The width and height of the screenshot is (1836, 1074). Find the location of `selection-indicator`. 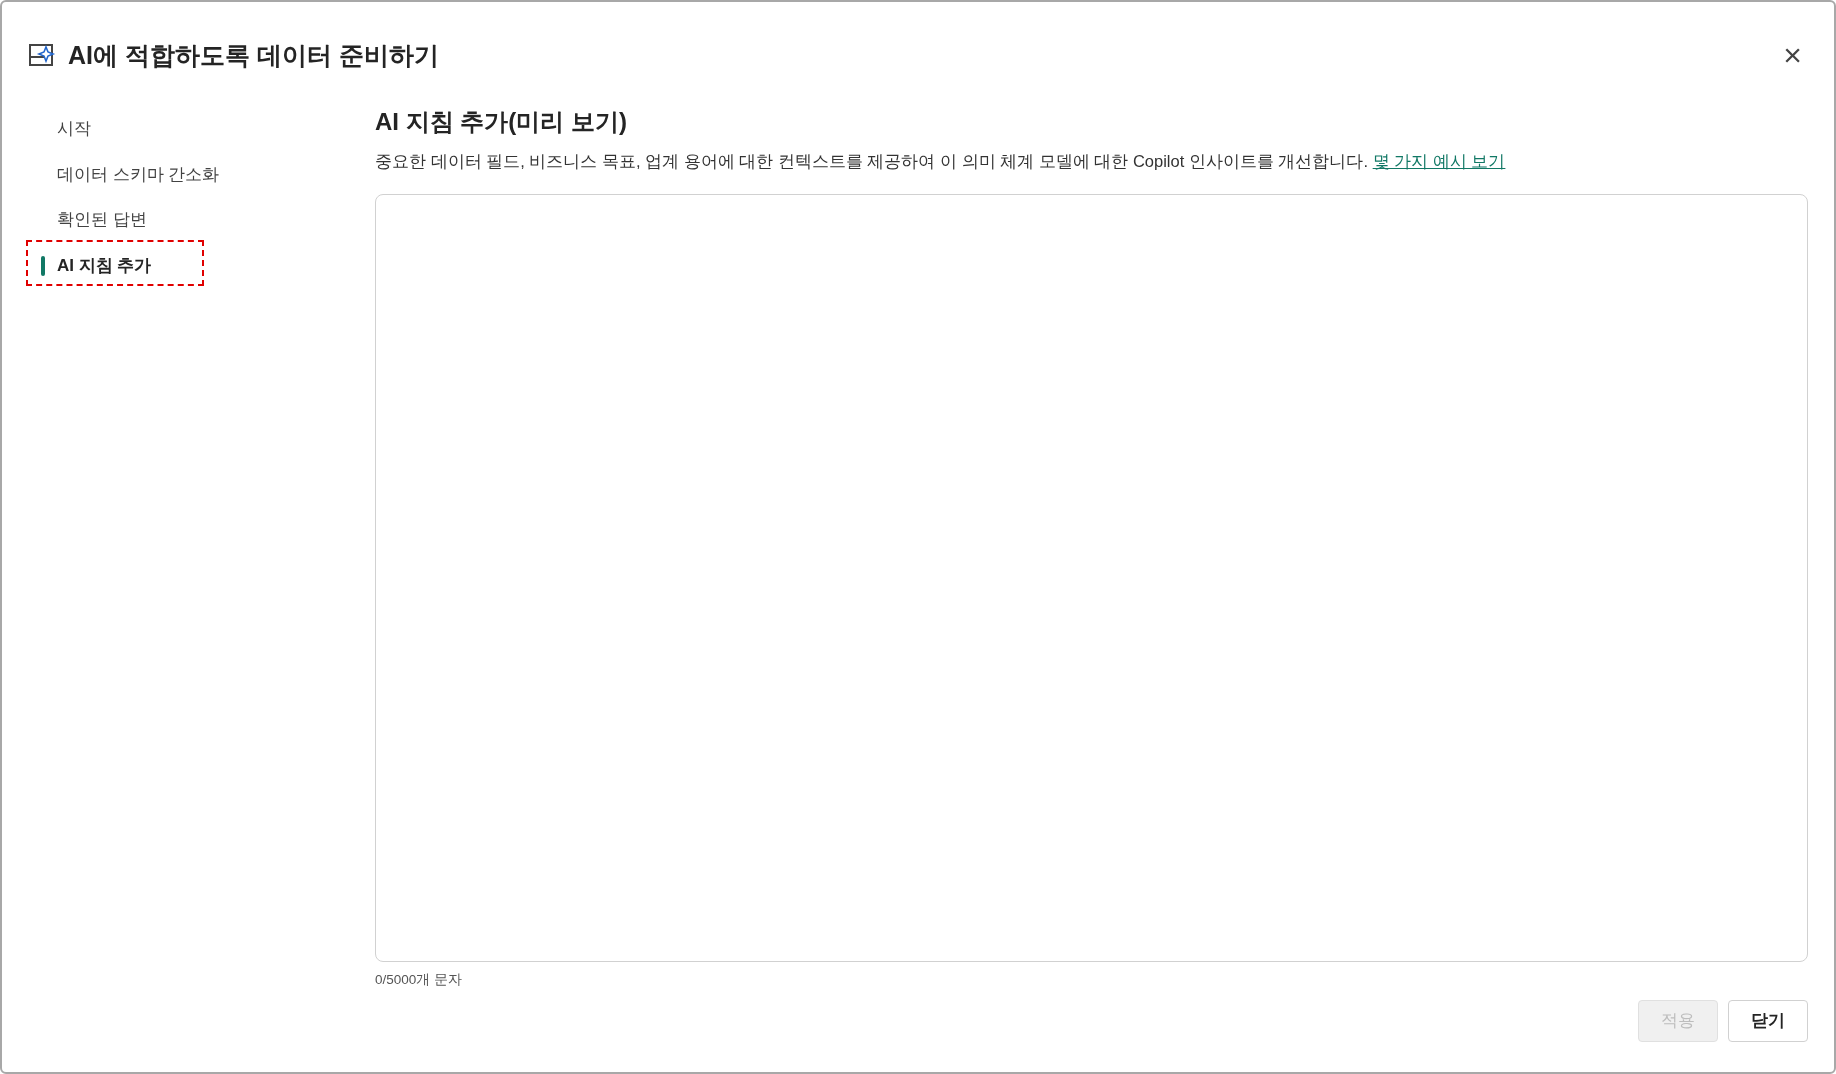

selection-indicator is located at coordinates (43, 265).